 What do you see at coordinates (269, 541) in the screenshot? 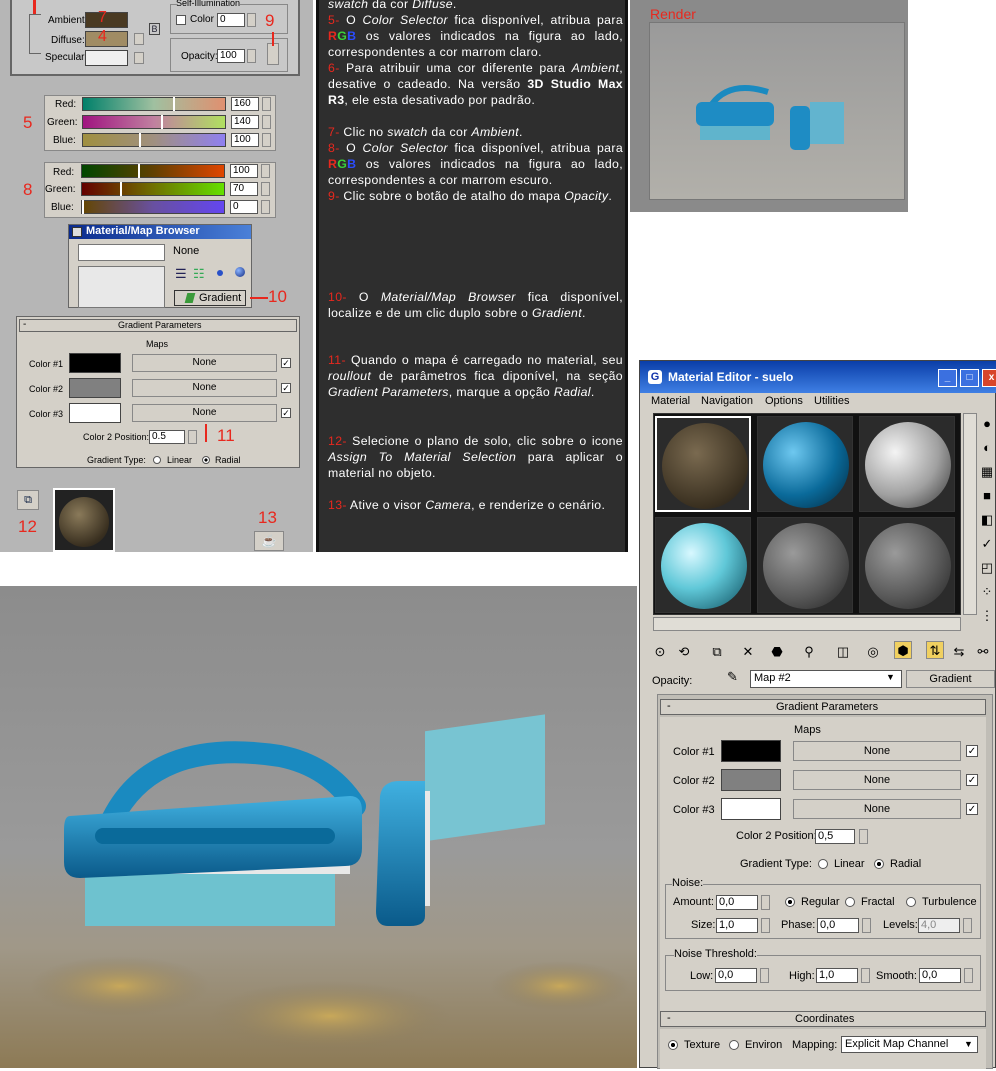
I see `teapot-render-icon: ☕` at bounding box center [269, 541].